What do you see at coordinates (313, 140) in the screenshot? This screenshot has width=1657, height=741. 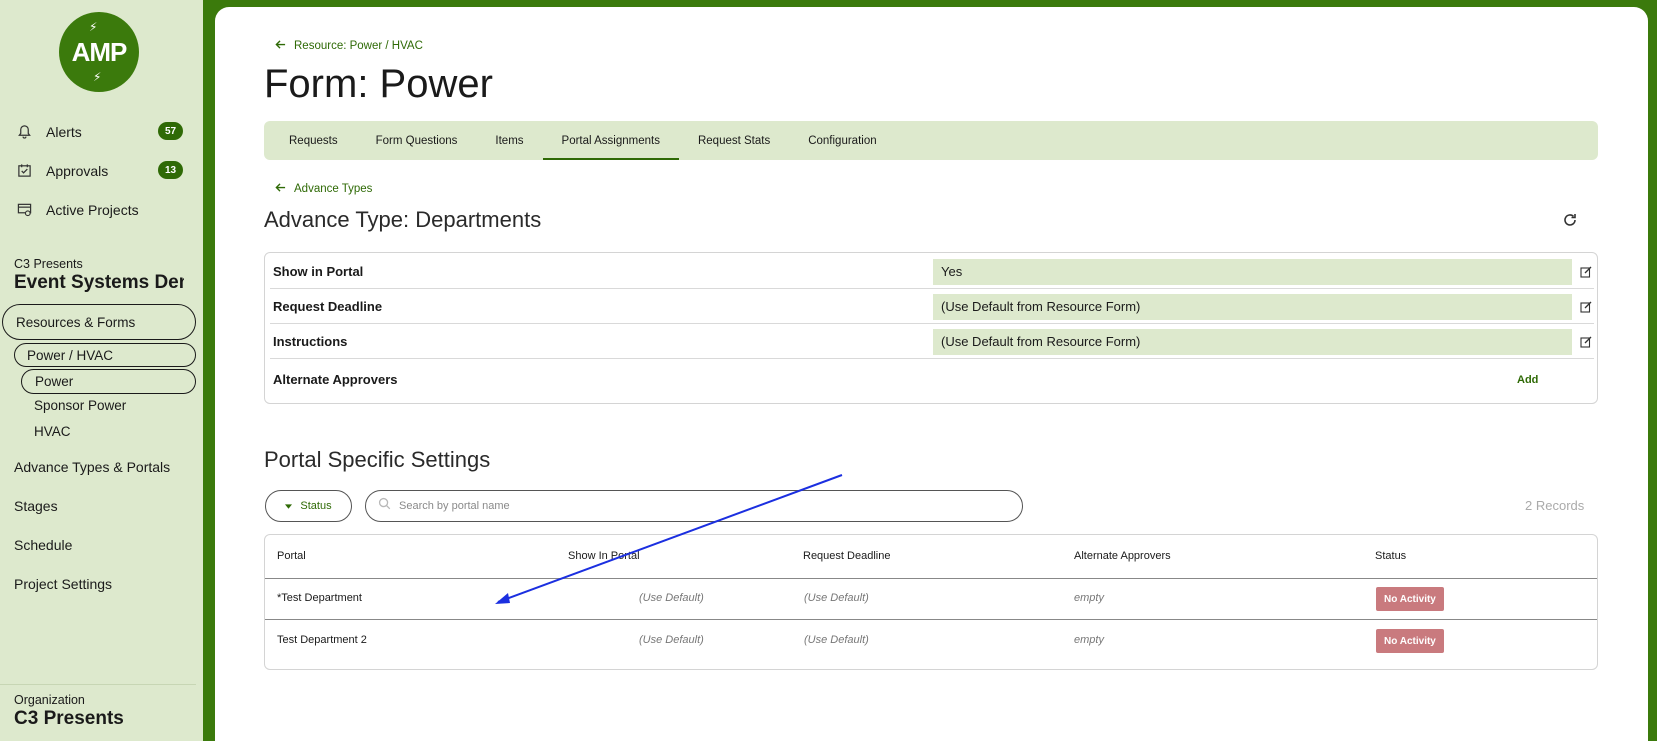 I see `tab-requests: Requests` at bounding box center [313, 140].